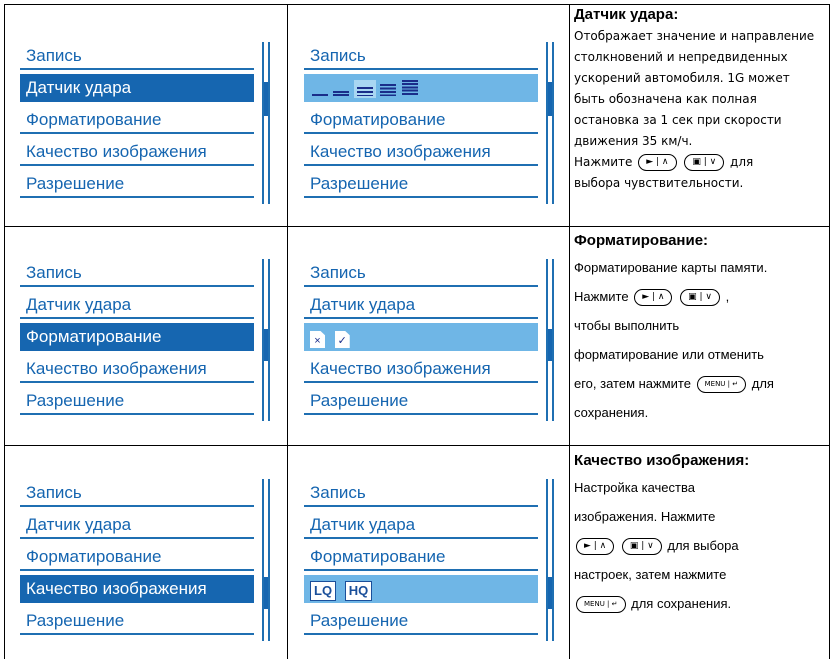  What do you see at coordinates (323, 591) in the screenshot?
I see `quality-lq-option: LQ` at bounding box center [323, 591].